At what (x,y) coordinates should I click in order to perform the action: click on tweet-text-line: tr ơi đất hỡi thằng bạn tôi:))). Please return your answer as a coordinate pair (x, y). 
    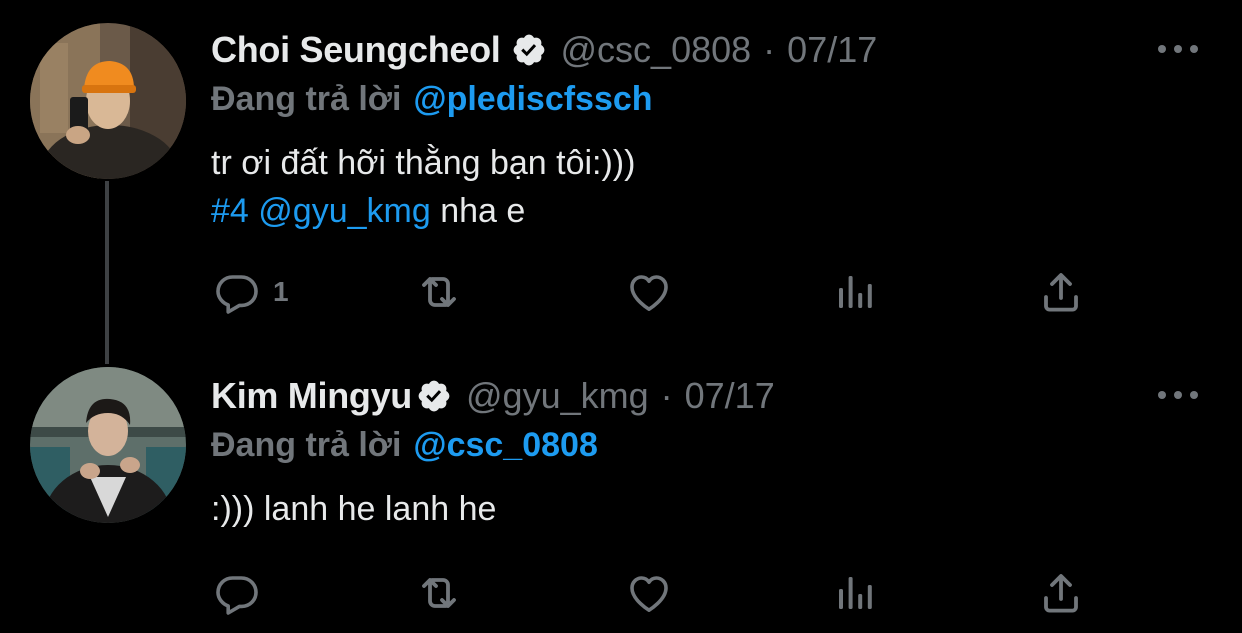
    Looking at the image, I should click on (423, 163).